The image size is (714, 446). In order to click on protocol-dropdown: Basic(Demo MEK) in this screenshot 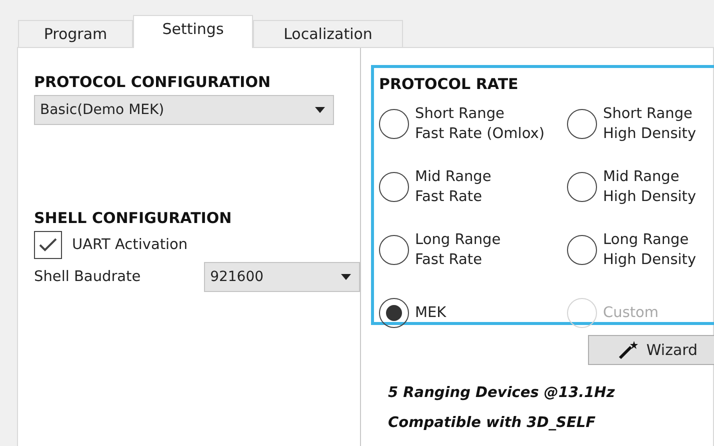, I will do `click(184, 110)`.